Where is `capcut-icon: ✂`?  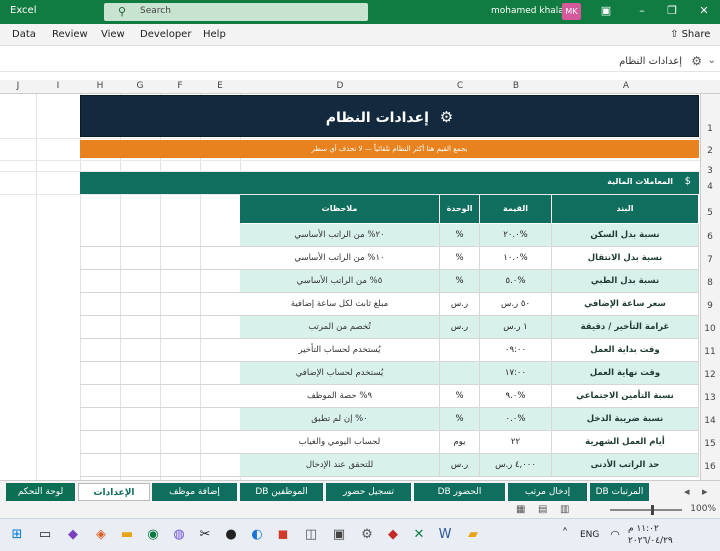
capcut-icon: ✂ is located at coordinates (205, 535).